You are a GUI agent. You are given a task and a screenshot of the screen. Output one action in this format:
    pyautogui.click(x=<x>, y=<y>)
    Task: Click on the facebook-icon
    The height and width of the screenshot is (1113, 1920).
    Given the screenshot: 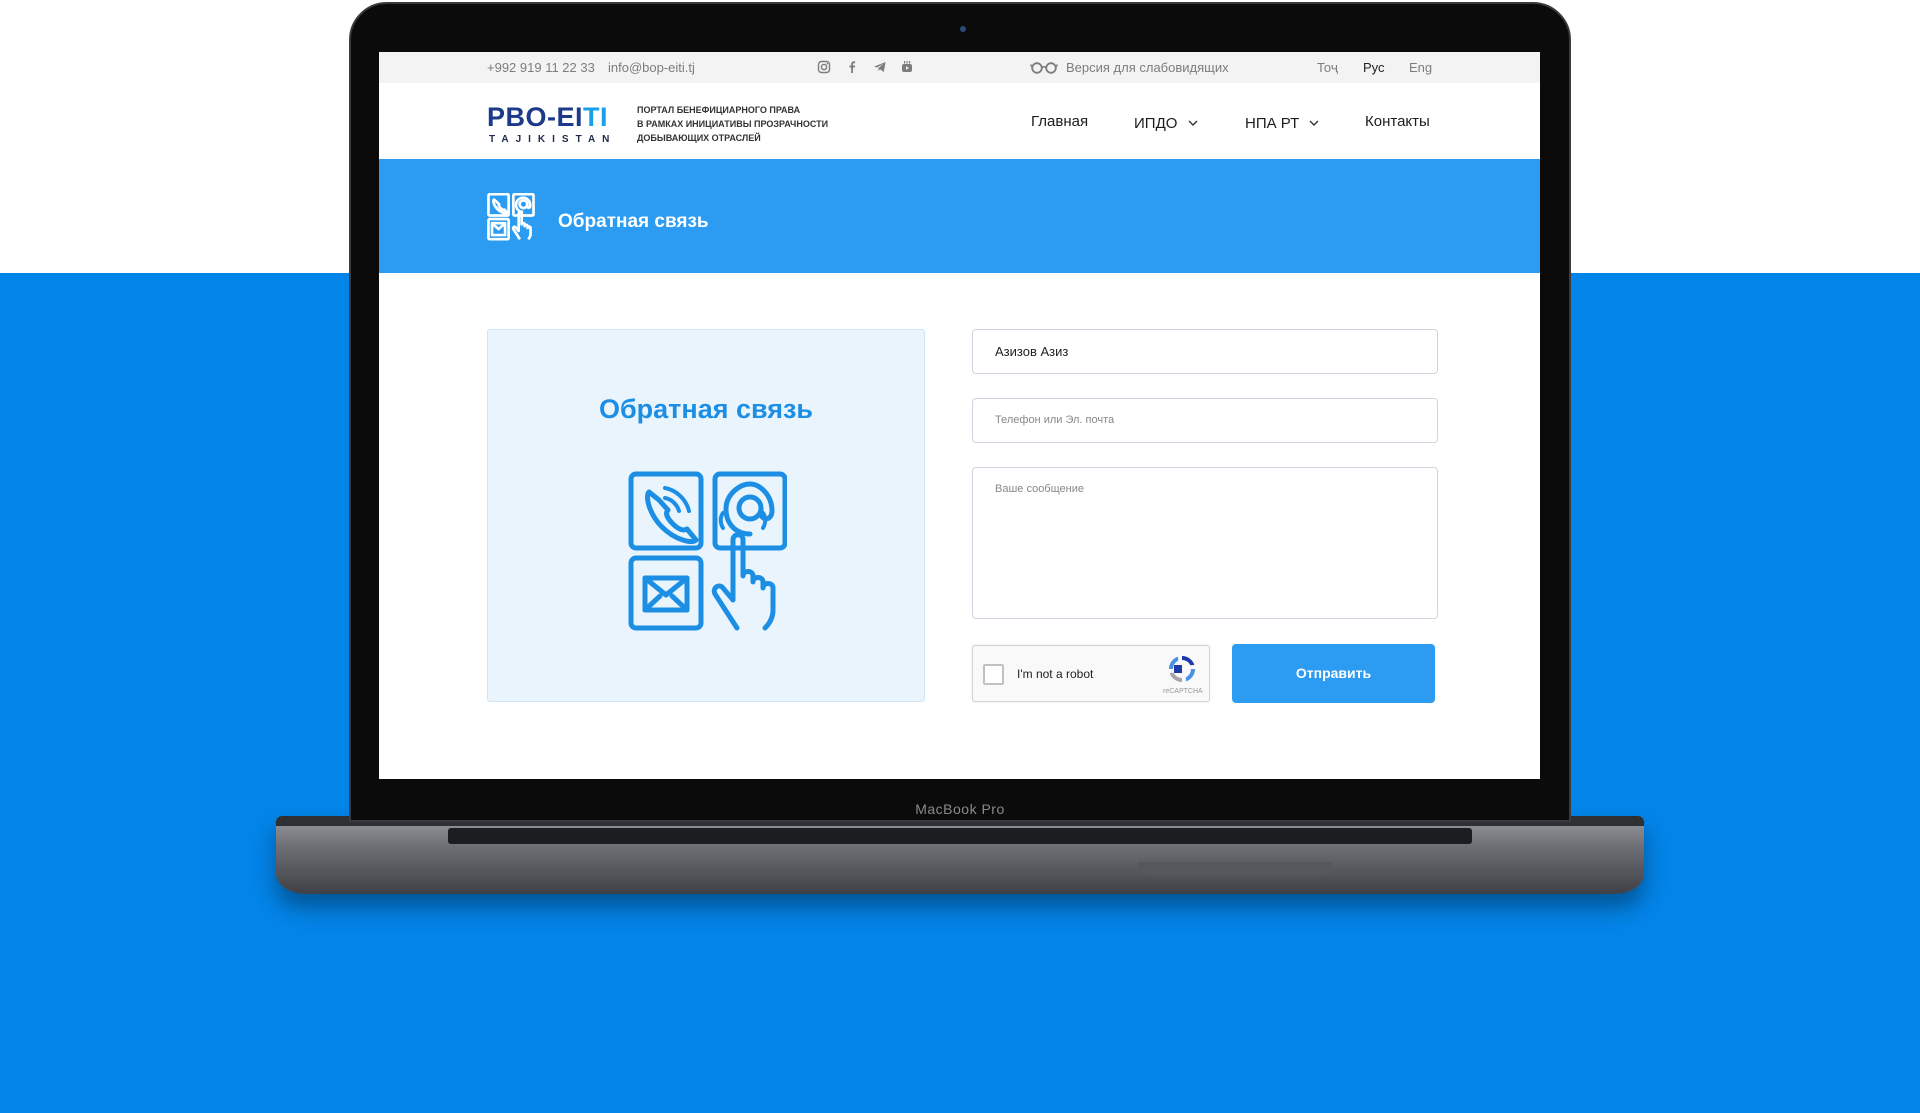 What is the action you would take?
    pyautogui.click(x=852, y=67)
    